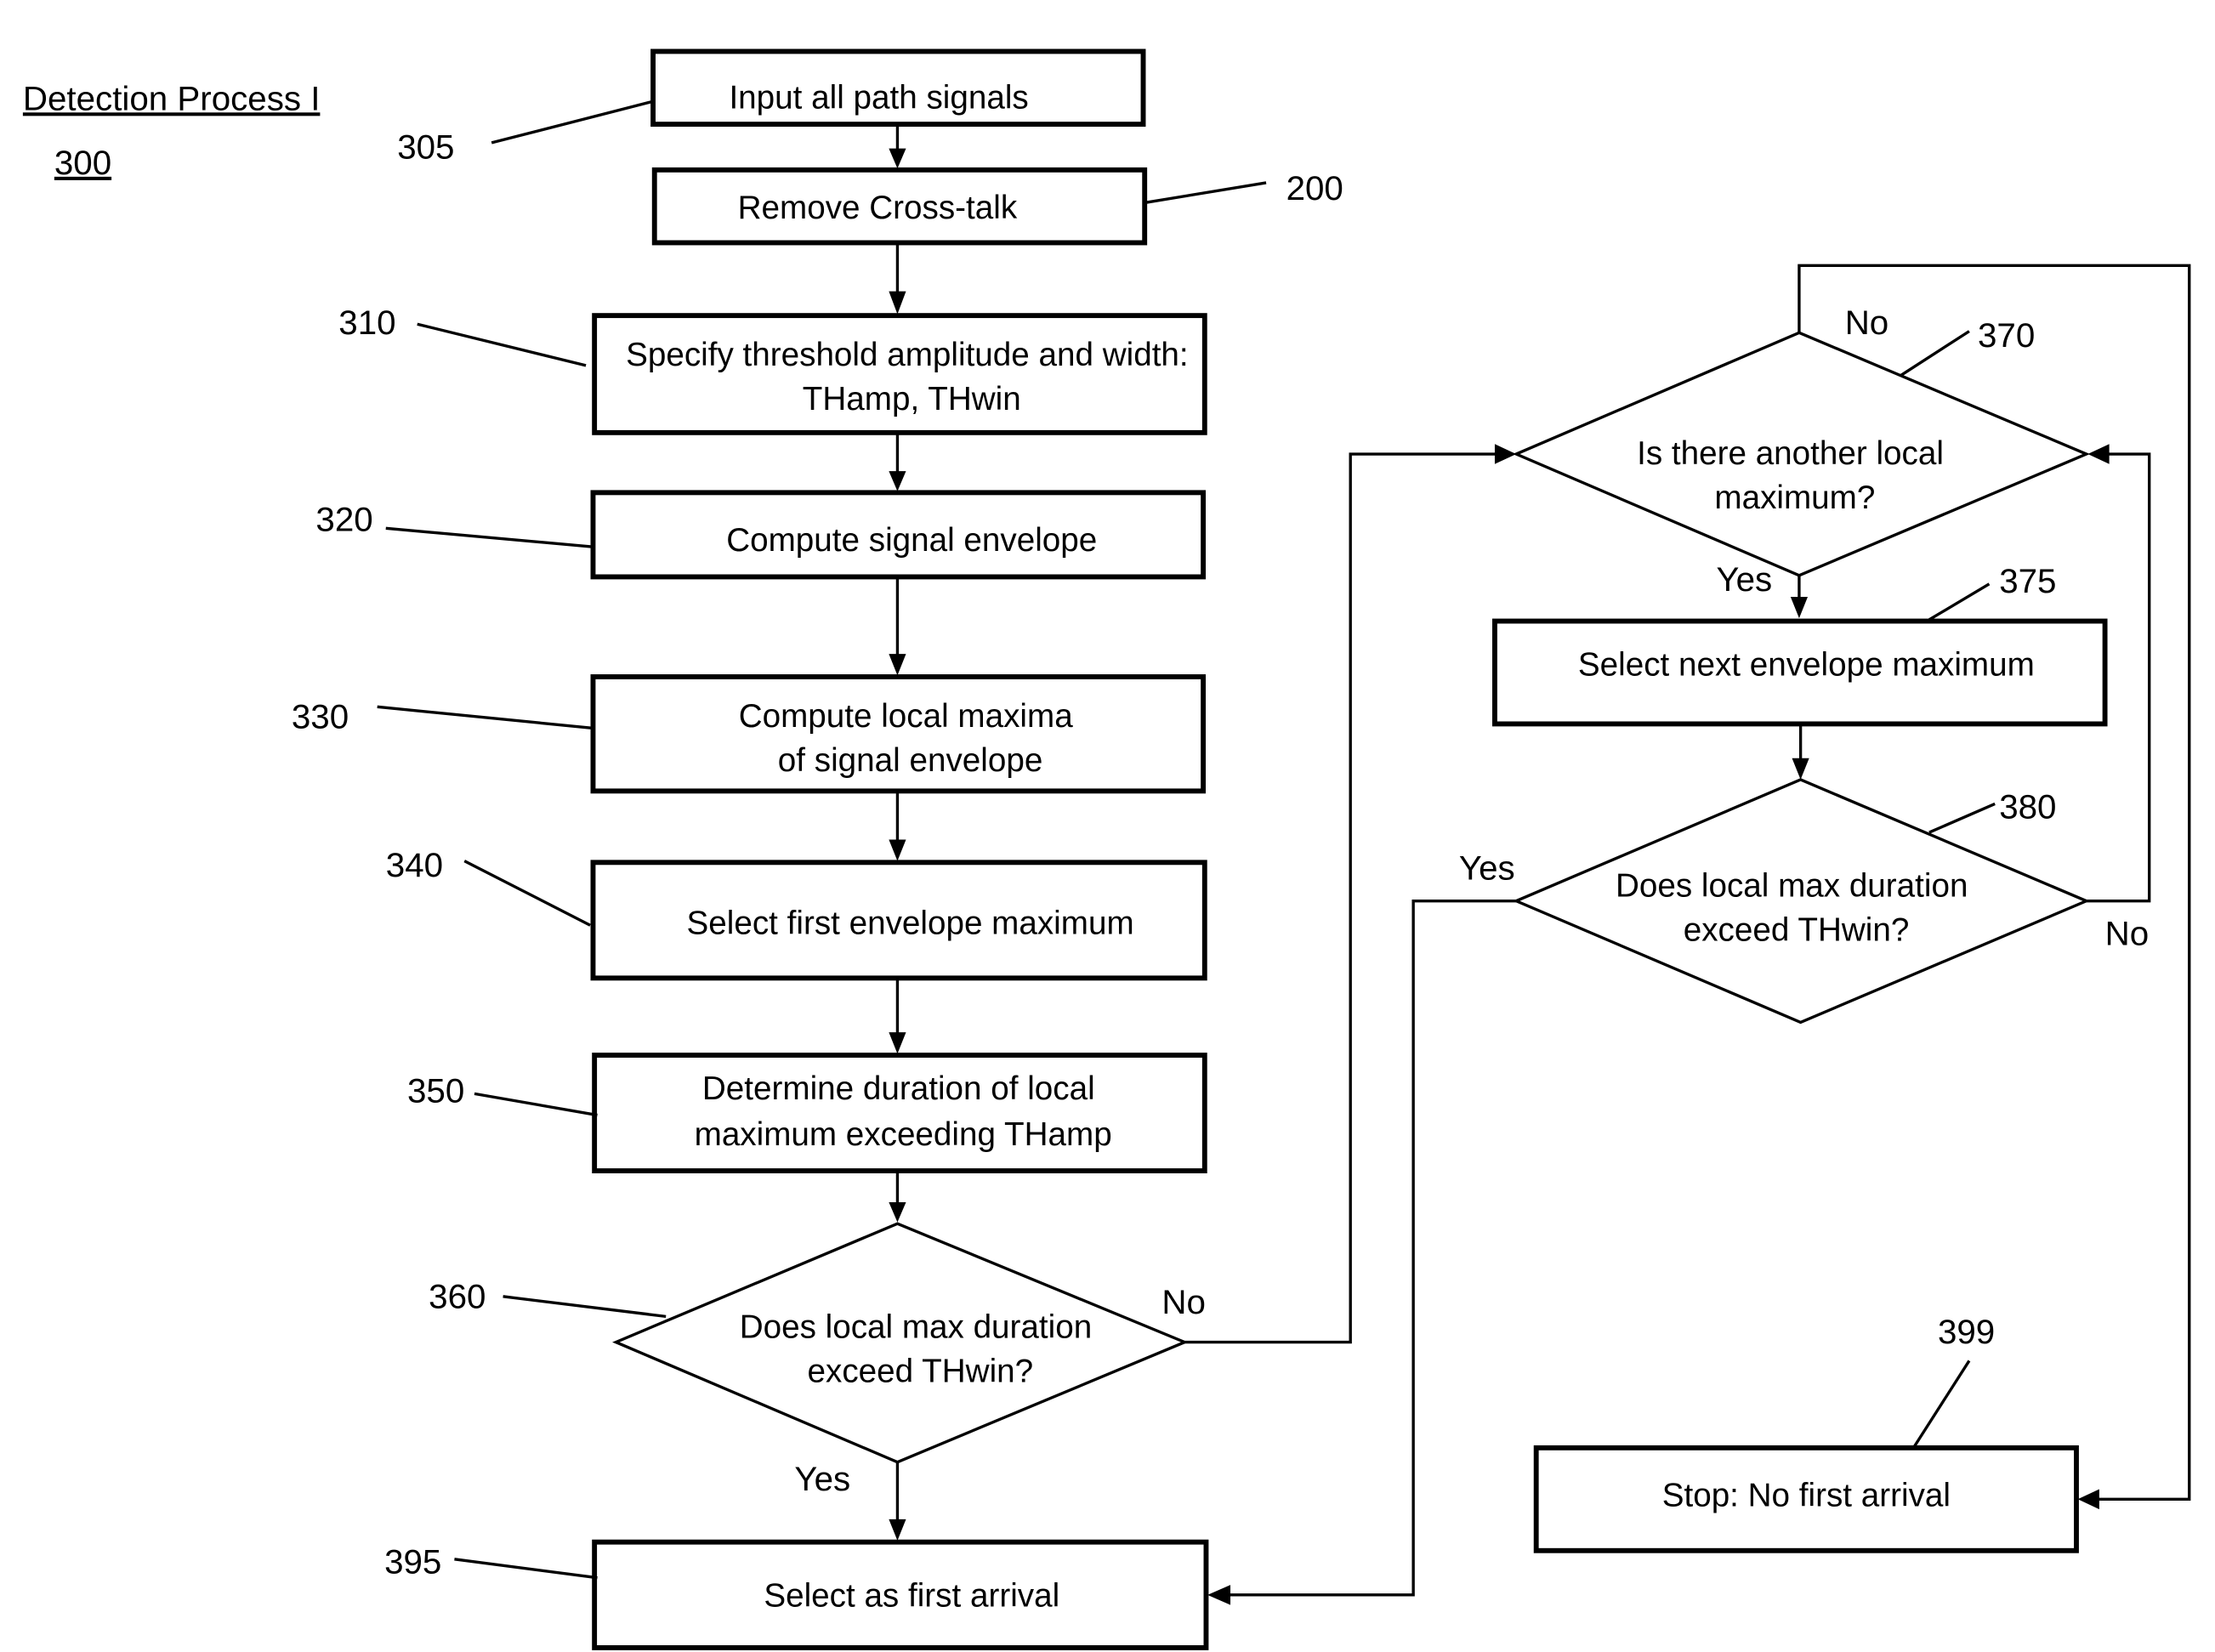 Image resolution: width=2215 pixels, height=1652 pixels. I want to click on ref-395: 395, so click(412, 1562).